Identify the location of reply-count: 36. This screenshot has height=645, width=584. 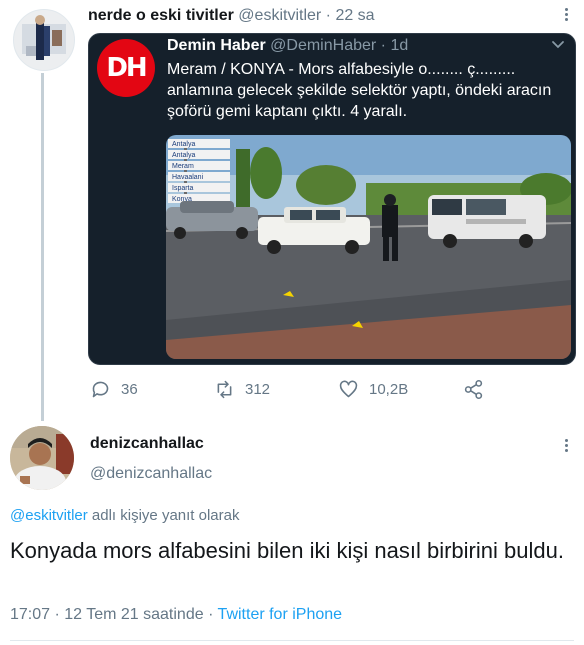
(129, 389).